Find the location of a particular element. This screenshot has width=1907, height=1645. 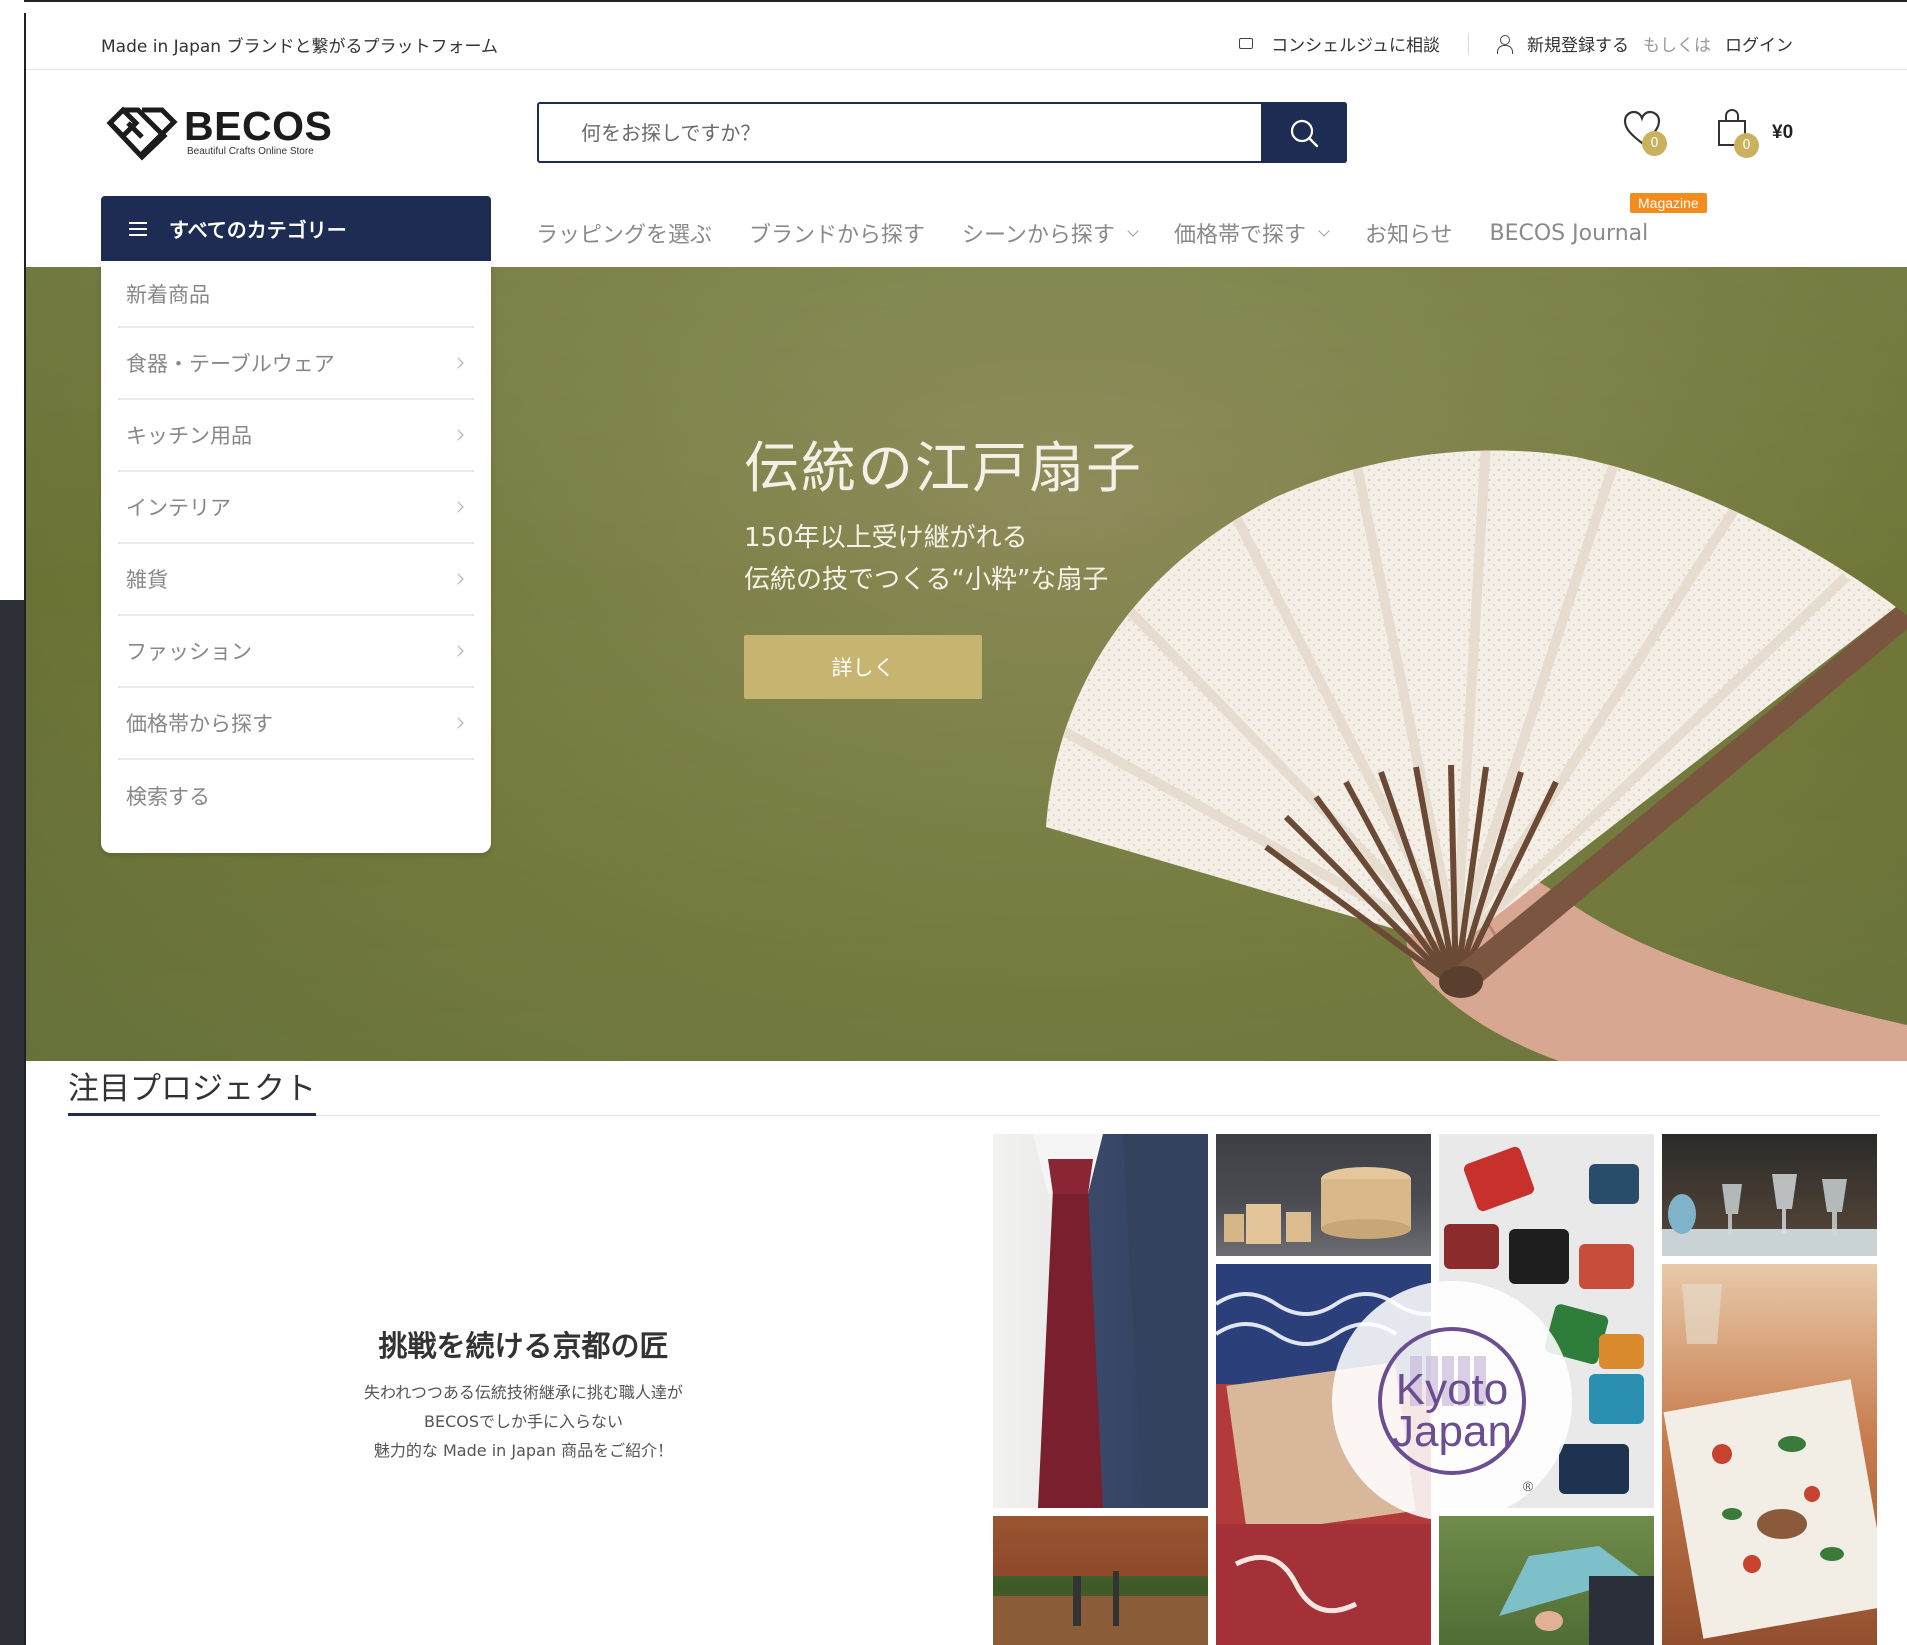

nav-label: BECOS Journal is located at coordinates (1569, 233).